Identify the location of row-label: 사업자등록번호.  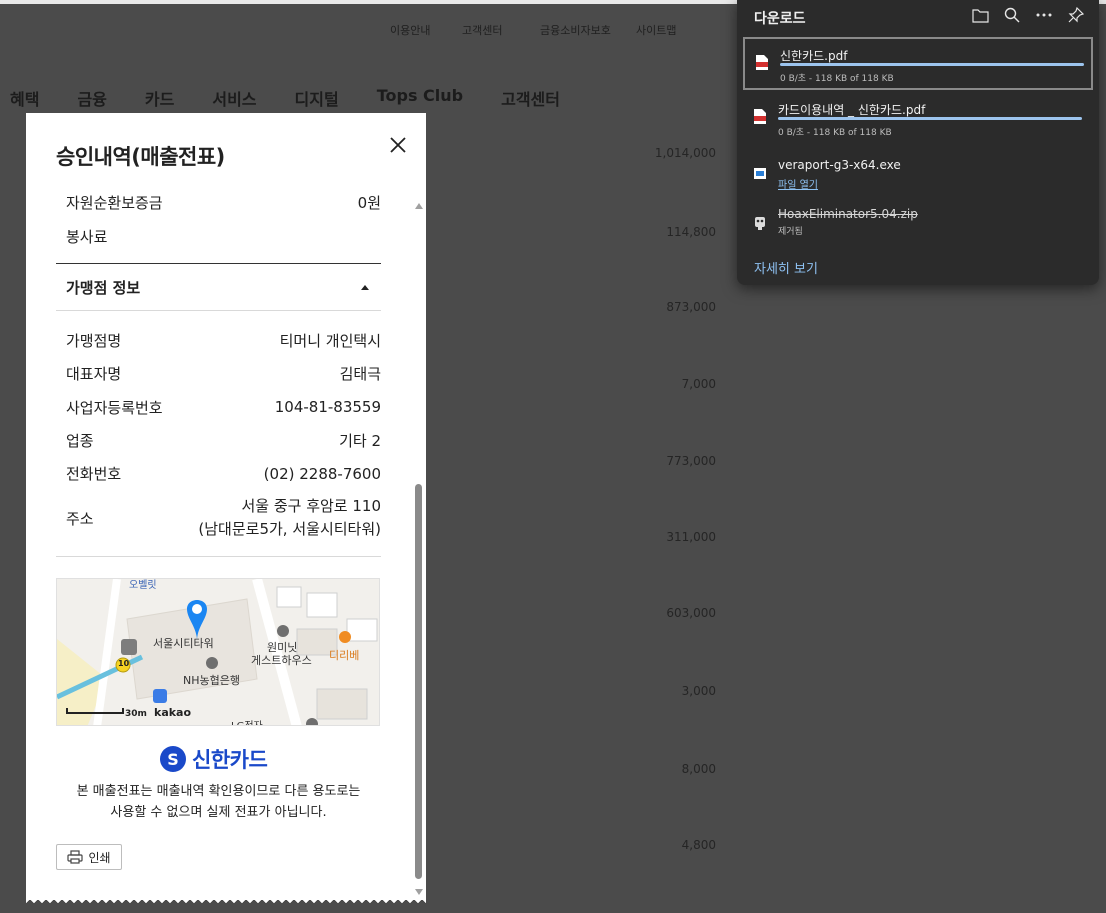
(114, 407).